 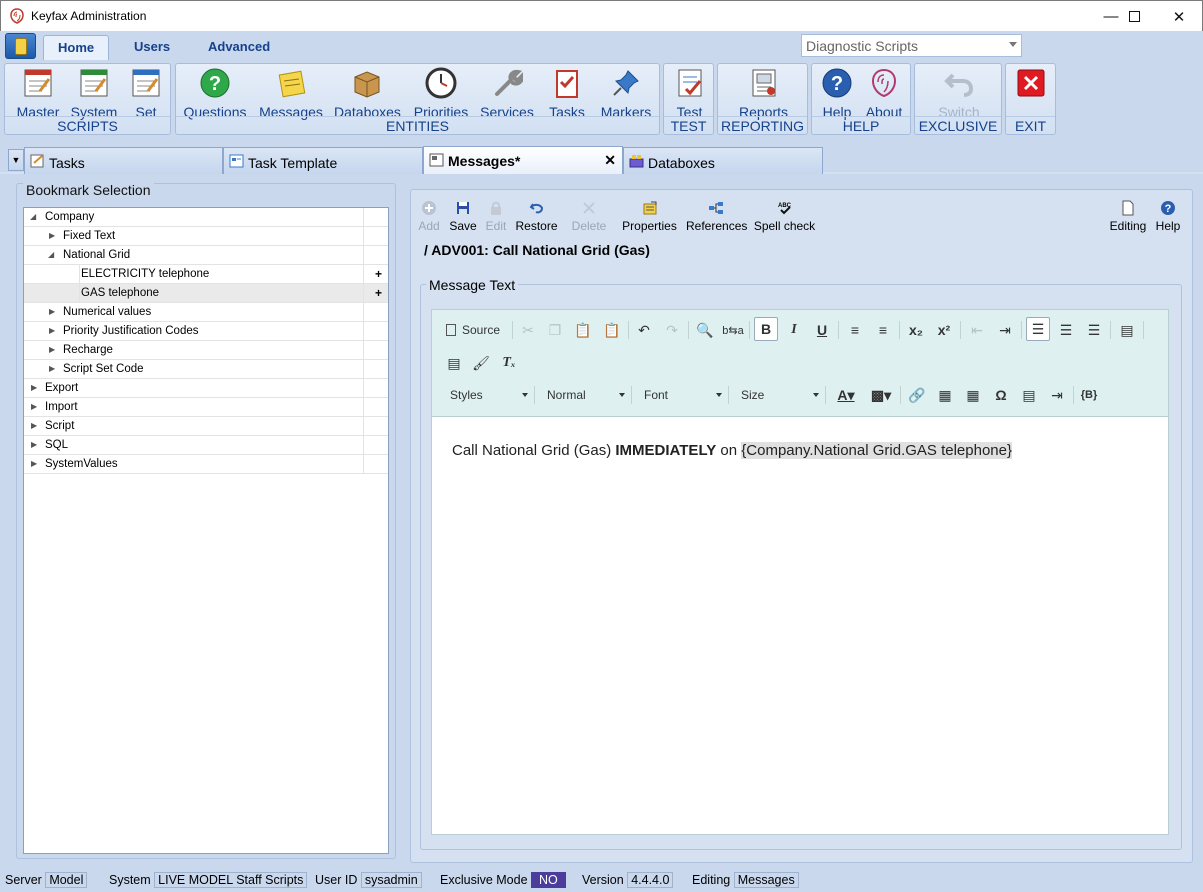 I want to click on tree-item-sql: ▶ SQL, so click(x=206, y=445).